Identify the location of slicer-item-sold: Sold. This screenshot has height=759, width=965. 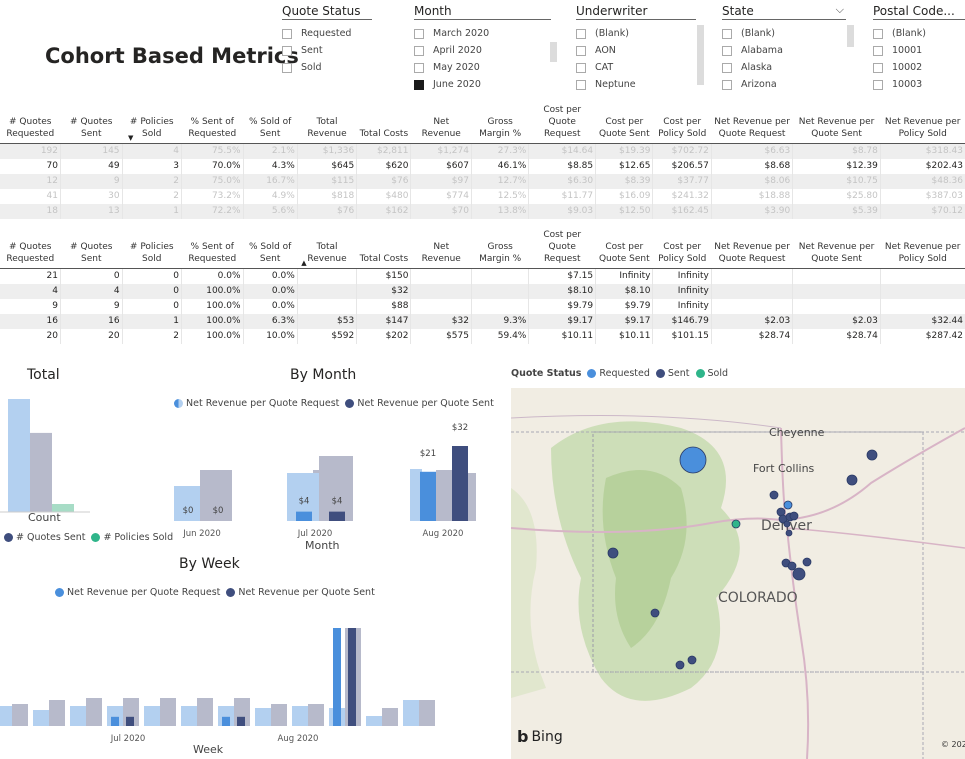
(327, 67).